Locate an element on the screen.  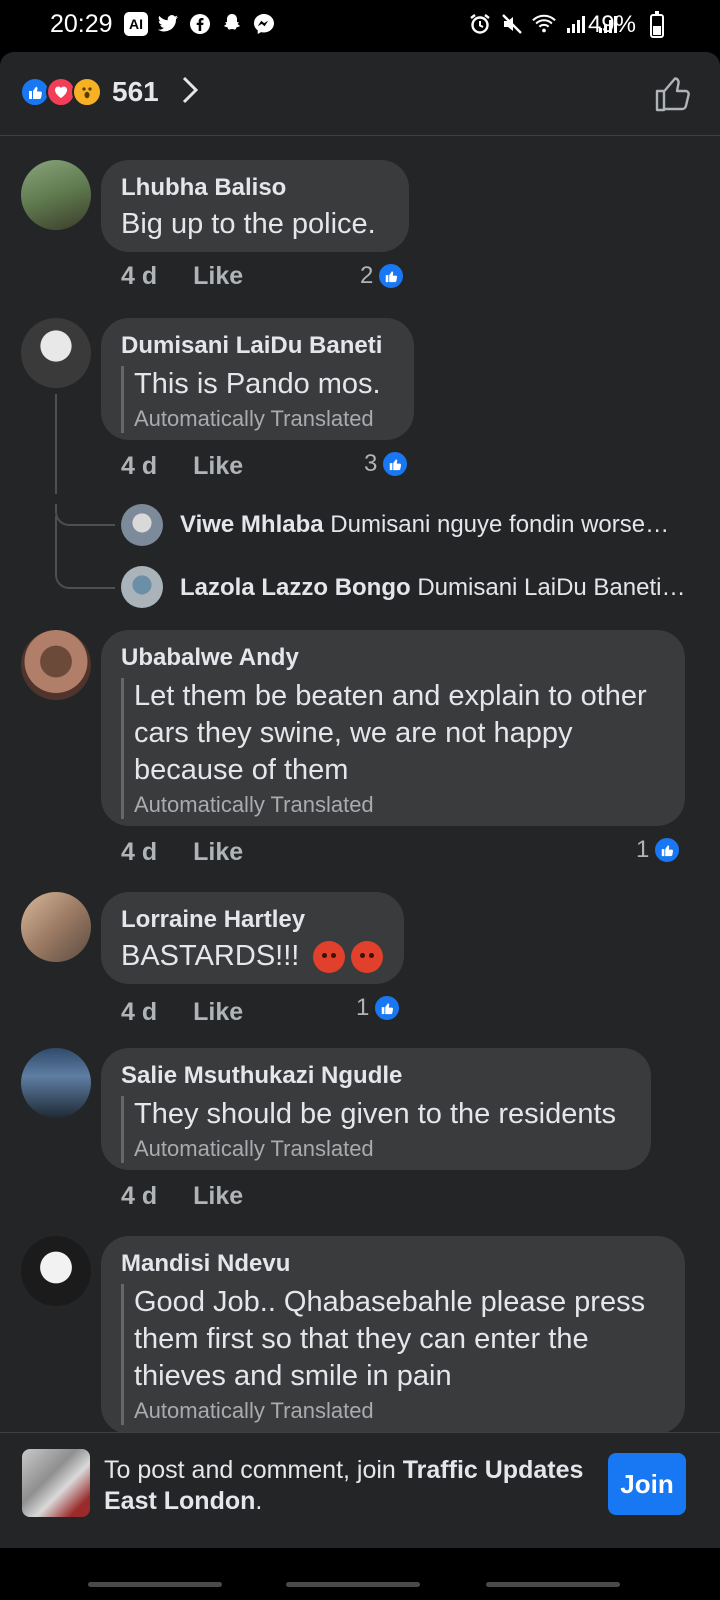
twitter-icon is located at coordinates (168, 24).